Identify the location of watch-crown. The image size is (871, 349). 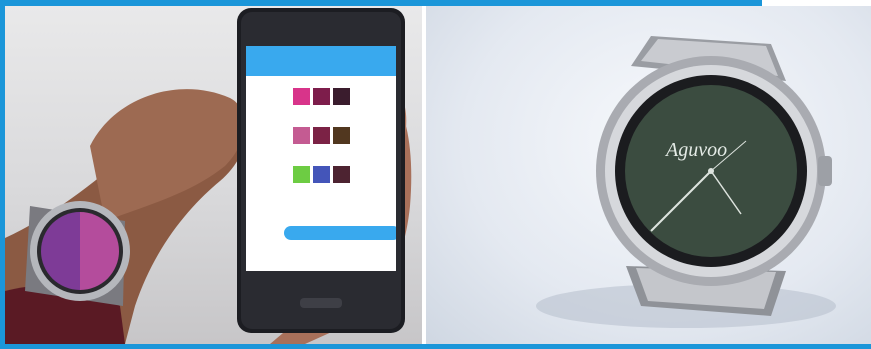
(825, 171).